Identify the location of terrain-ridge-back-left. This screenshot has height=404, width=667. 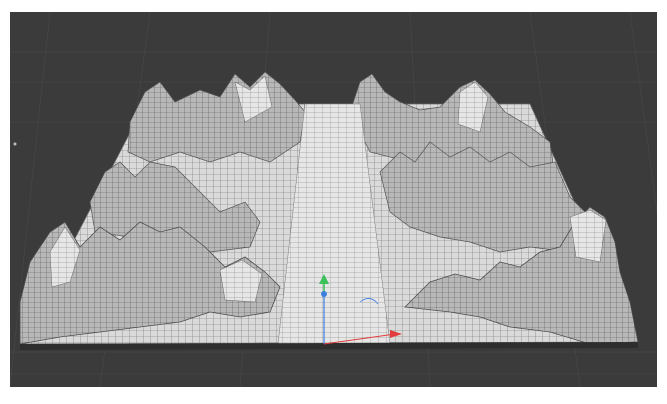
(216, 117).